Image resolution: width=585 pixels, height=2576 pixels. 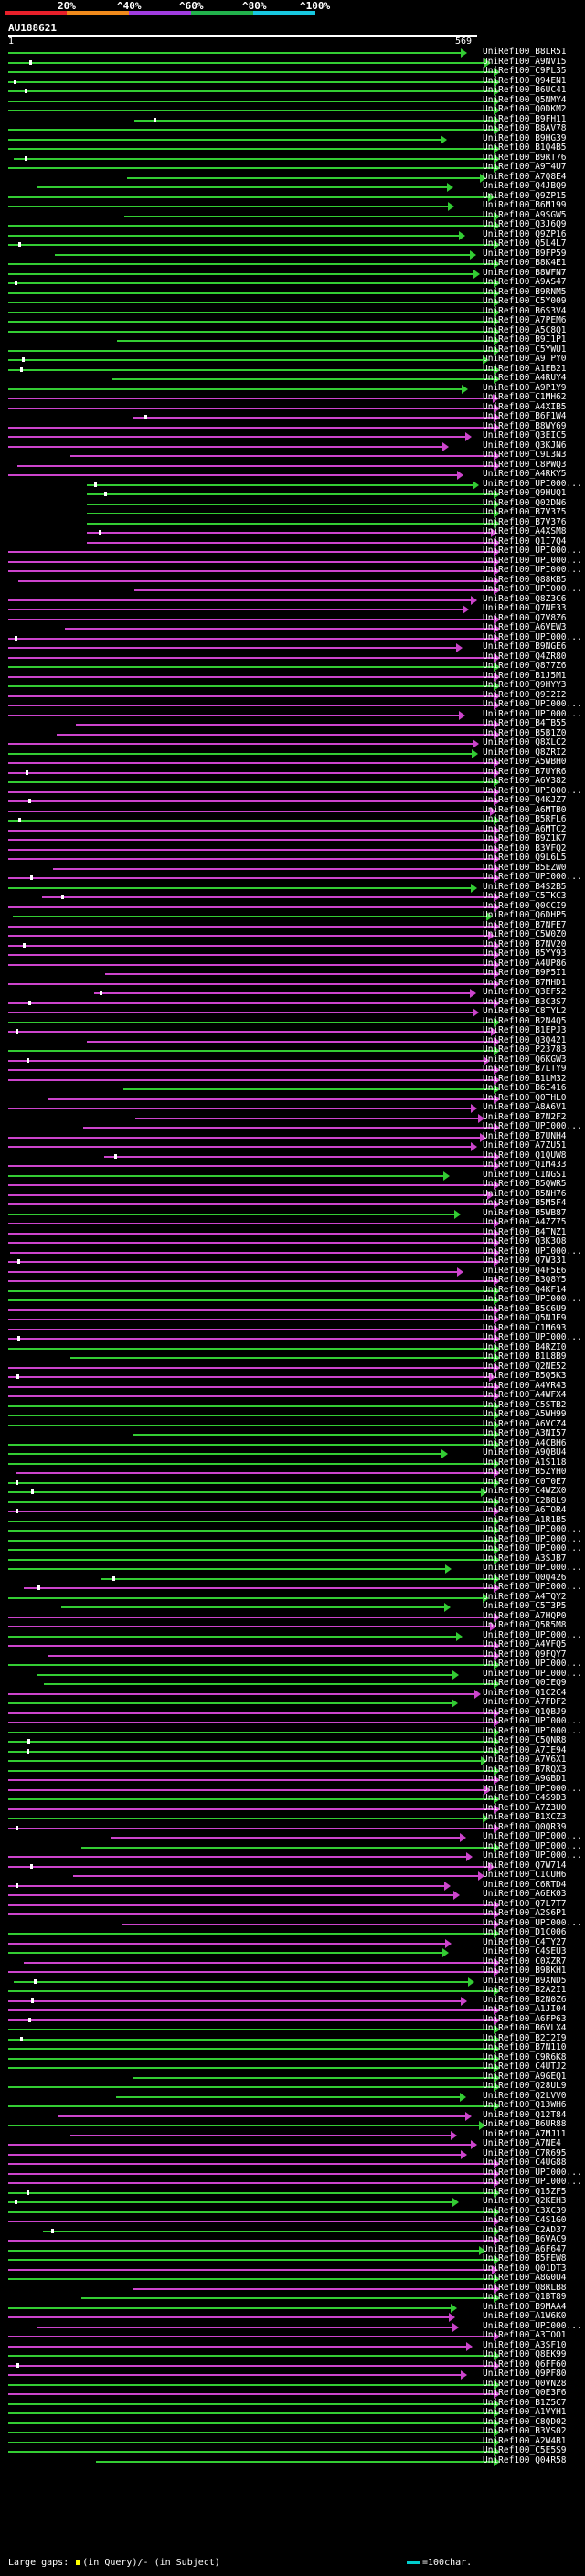 I want to click on hit-label: UniRef100_B4RZI0, so click(x=525, y=1347).